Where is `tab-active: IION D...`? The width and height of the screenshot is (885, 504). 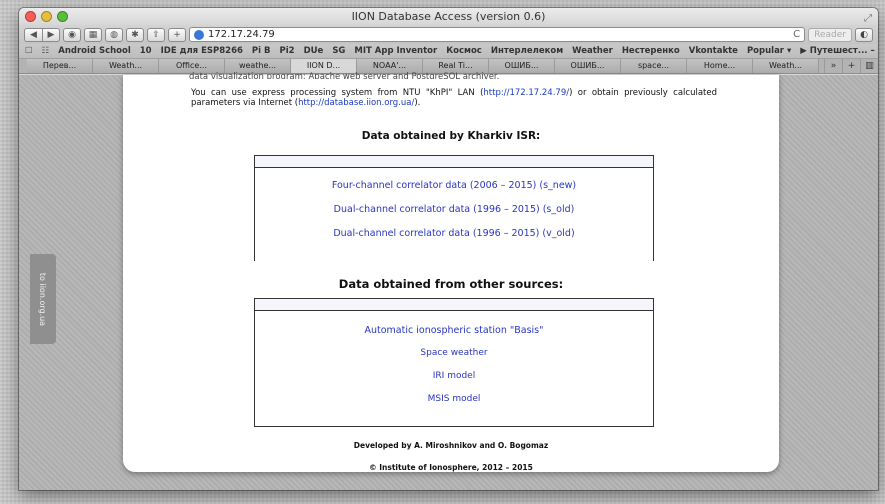
tab-active: IION D... is located at coordinates (324, 66).